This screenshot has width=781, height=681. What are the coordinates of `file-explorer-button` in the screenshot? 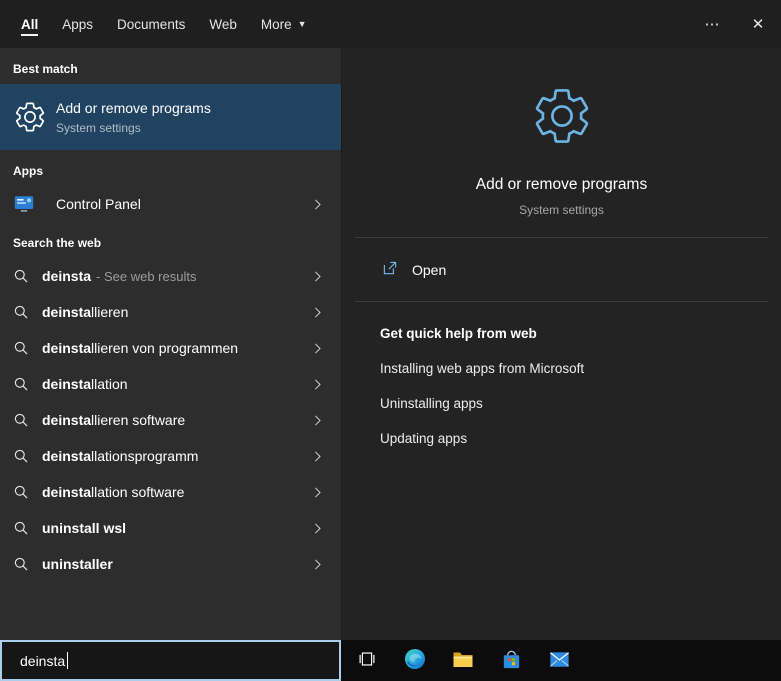 It's located at (463, 660).